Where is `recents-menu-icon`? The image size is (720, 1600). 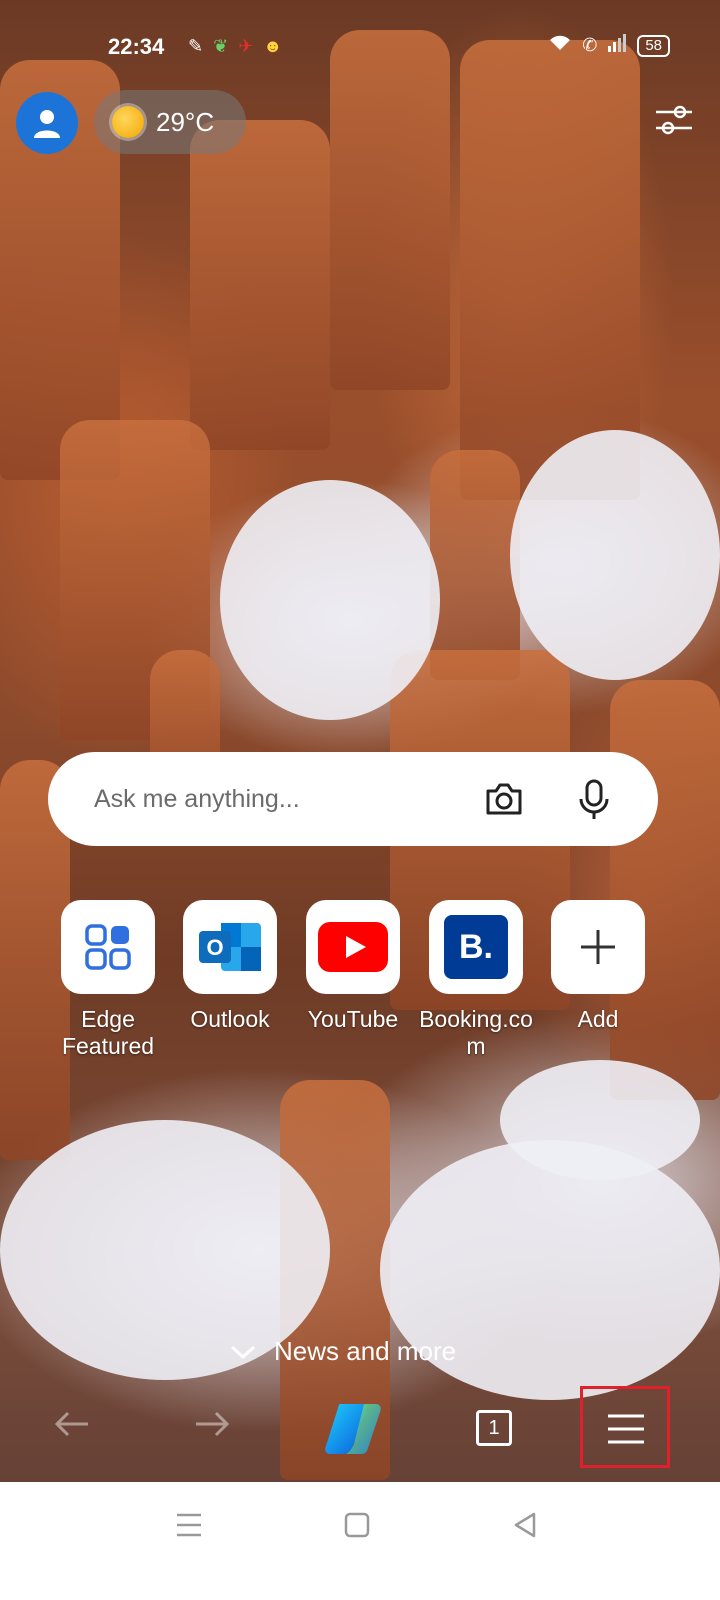 recents-menu-icon is located at coordinates (189, 1525).